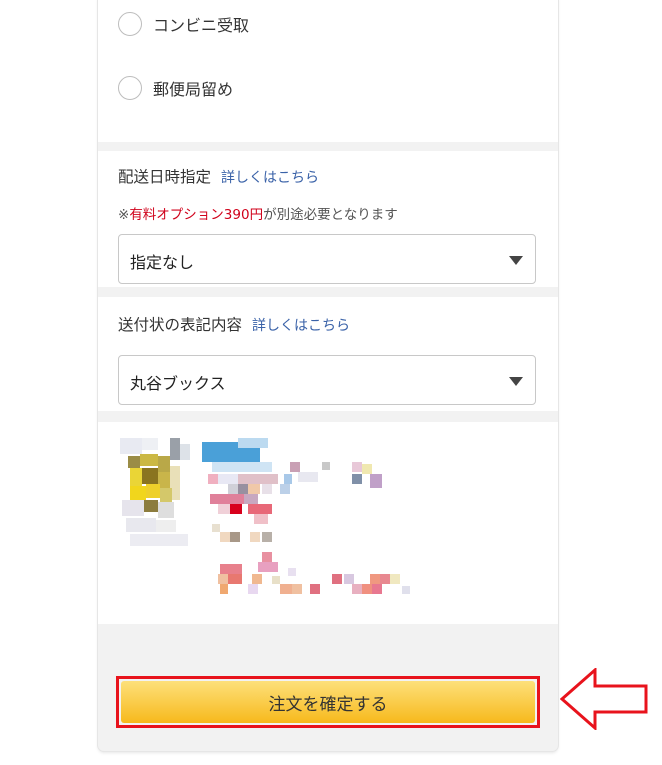 The image size is (662, 765). Describe the element at coordinates (155, 492) in the screenshot. I see `product-thumbnail-image` at that location.